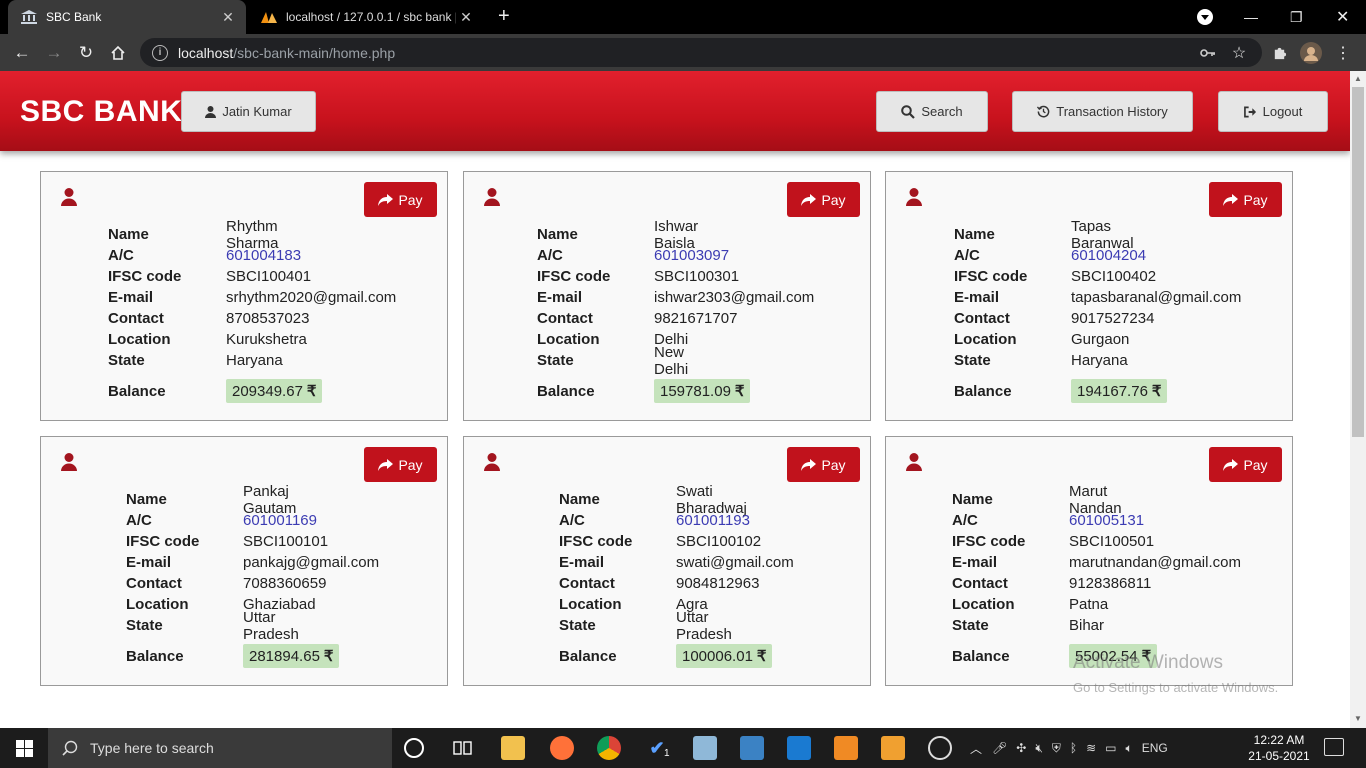 The height and width of the screenshot is (768, 1366). What do you see at coordinates (366, 17) in the screenshot?
I see `tab-phpmyadmin: localhost / 127.0.0.1 / sbc bank | ✕` at bounding box center [366, 17].